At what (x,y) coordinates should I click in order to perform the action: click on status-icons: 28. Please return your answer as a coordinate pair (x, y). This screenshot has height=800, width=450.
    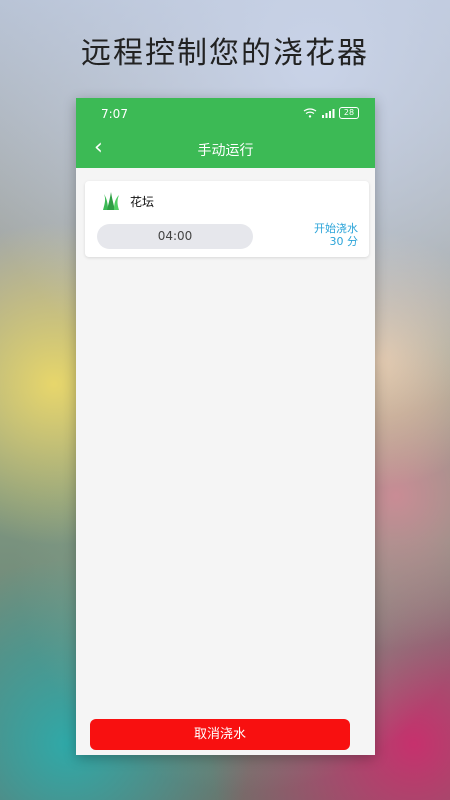
    Looking at the image, I should click on (331, 113).